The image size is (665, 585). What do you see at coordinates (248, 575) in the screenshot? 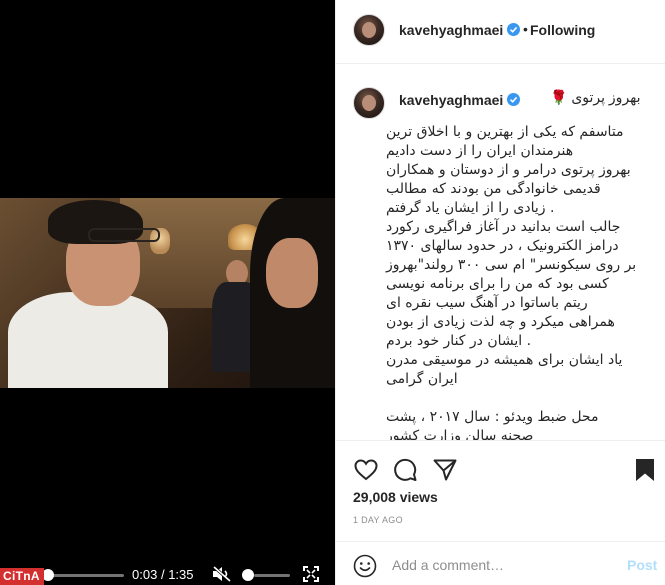
I see `volume-handle` at bounding box center [248, 575].